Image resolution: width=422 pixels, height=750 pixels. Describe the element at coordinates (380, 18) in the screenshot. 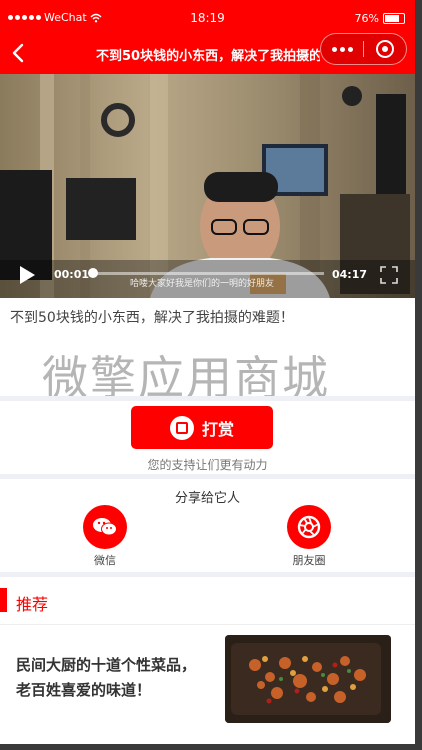

I see `status-right: 76%` at that location.